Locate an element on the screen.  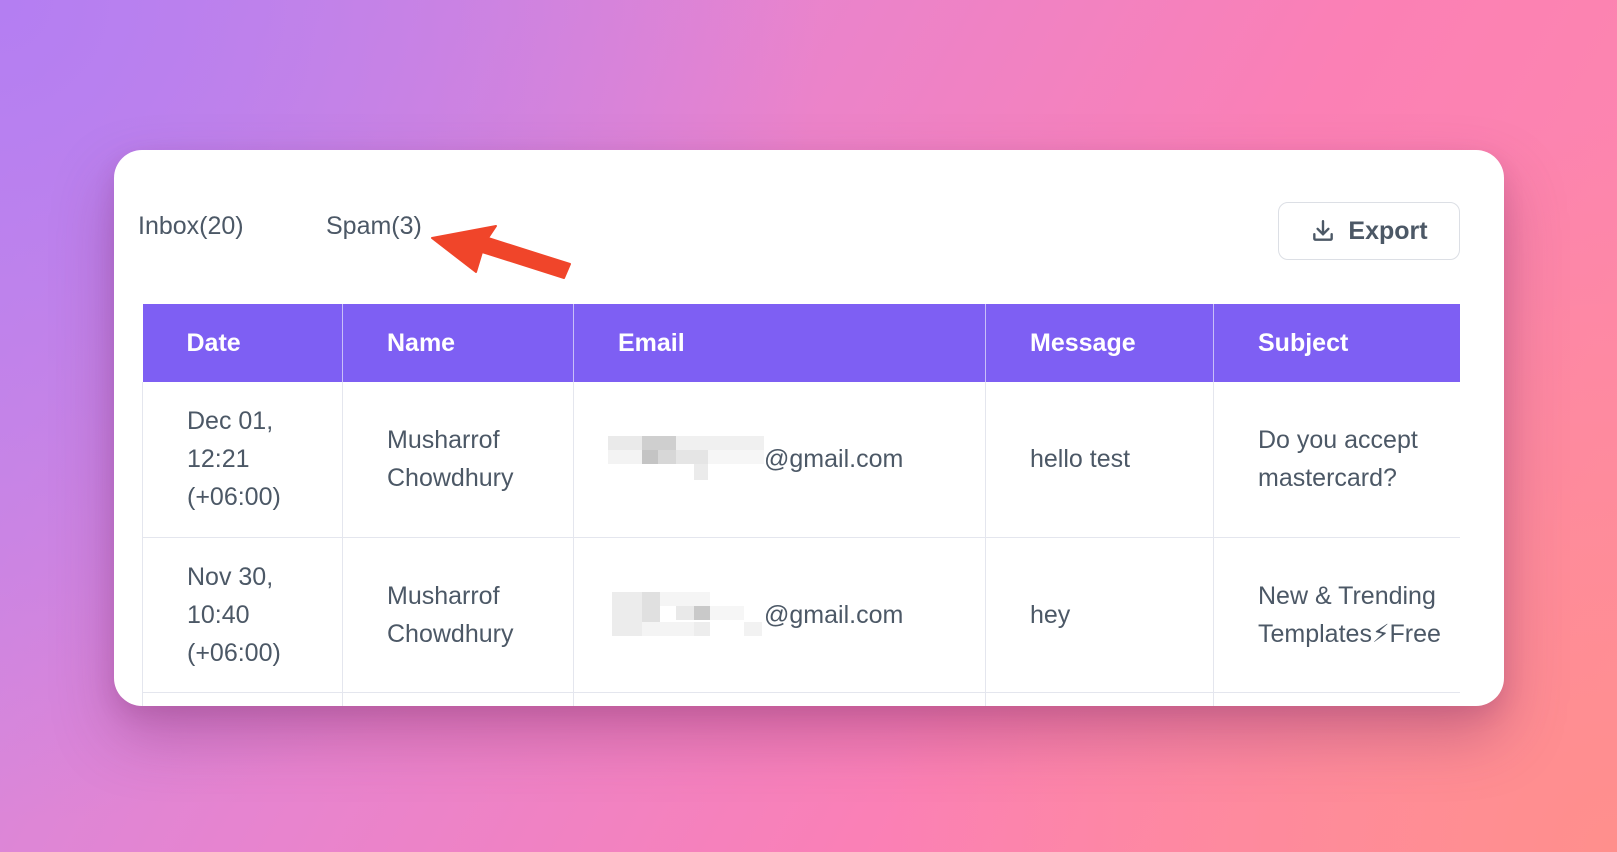
table-header-row: Date Name Email Message Subject is located at coordinates (801, 343).